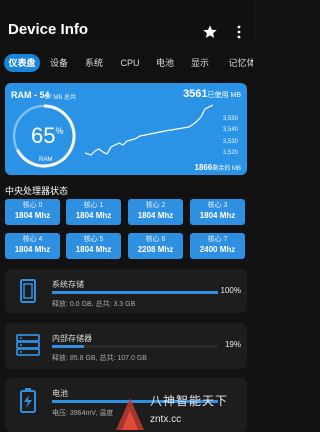  What do you see at coordinates (135, 346) in the screenshot?
I see `internal-storage-progress` at bounding box center [135, 346].